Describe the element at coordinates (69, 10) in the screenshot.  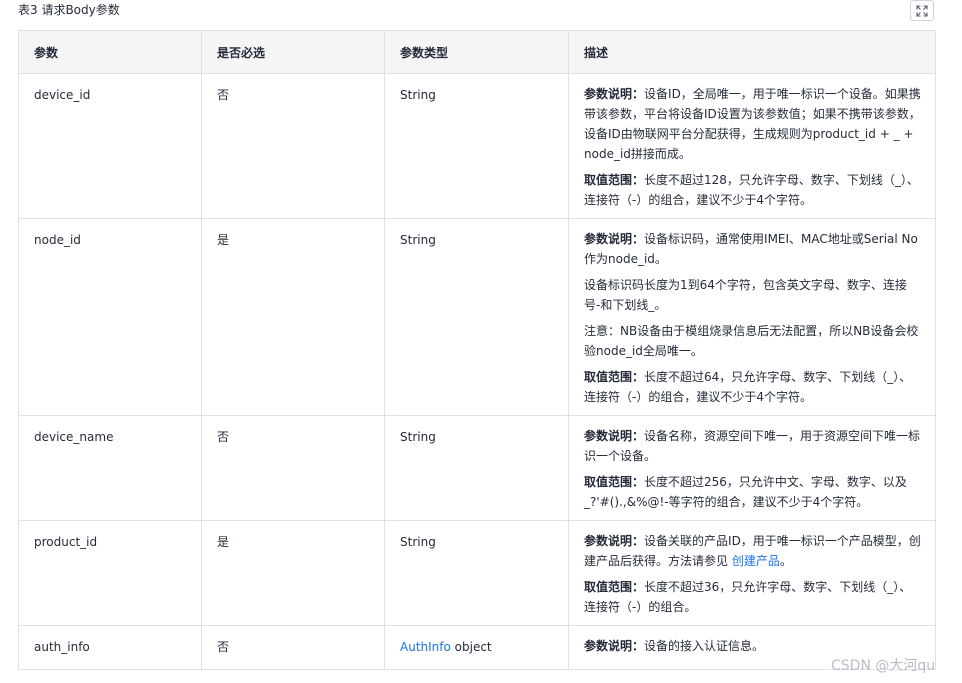
I see `table-caption: 表3 请求Body参数` at that location.